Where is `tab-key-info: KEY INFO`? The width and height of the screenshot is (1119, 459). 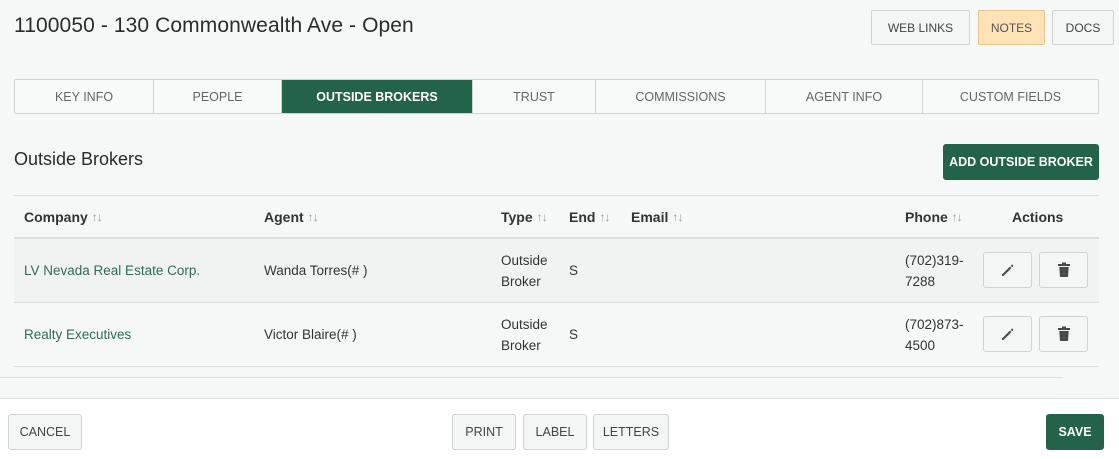
tab-key-info: KEY INFO is located at coordinates (84, 96).